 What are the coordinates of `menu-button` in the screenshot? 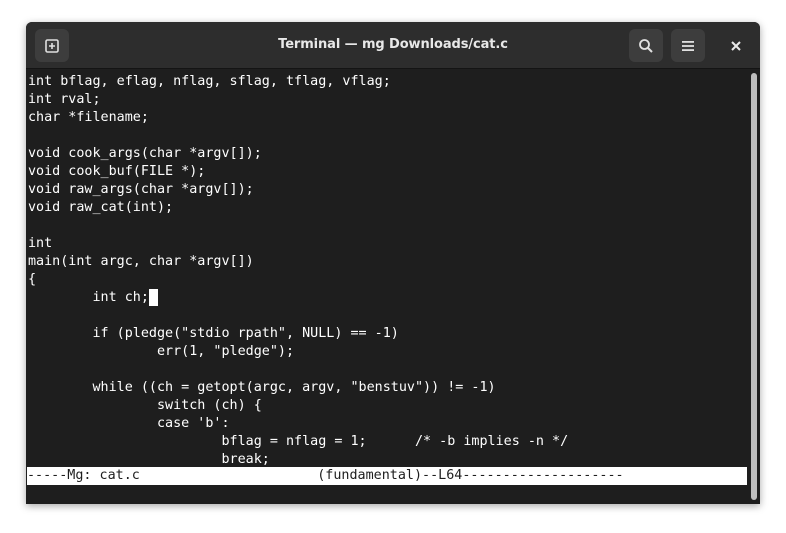 It's located at (688, 45).